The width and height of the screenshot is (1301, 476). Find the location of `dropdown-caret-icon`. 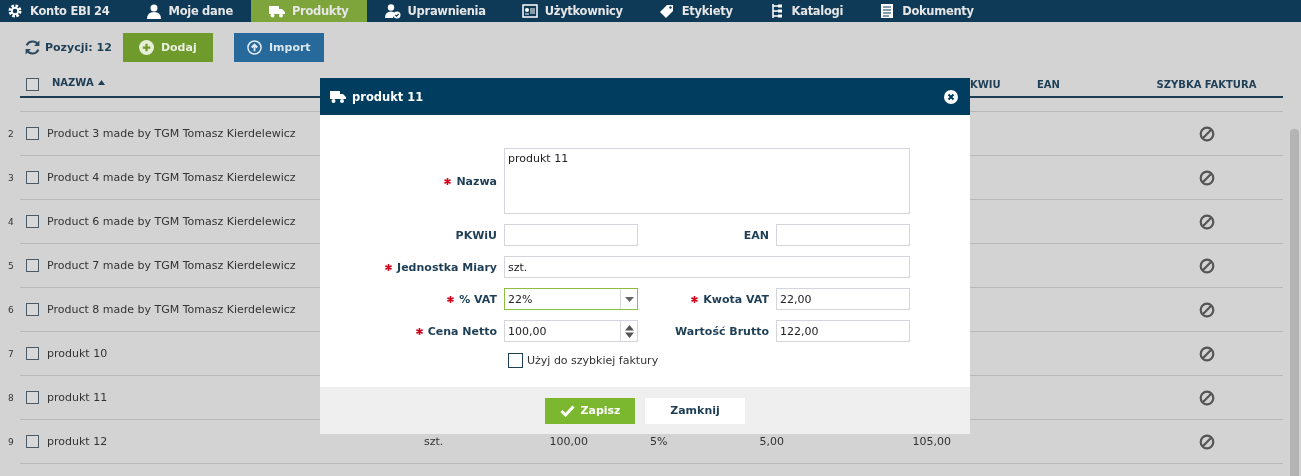

dropdown-caret-icon is located at coordinates (629, 299).